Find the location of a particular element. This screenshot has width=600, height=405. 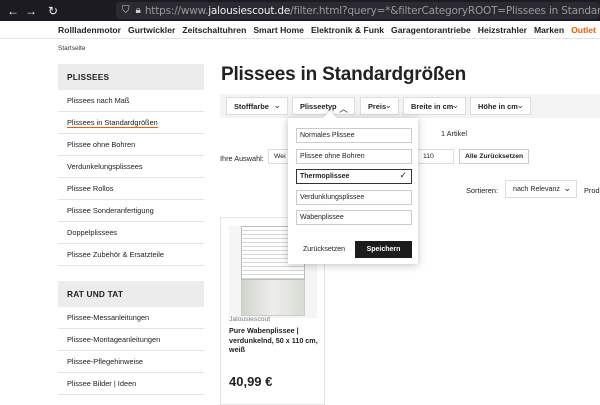

sort-label: Sortieren: is located at coordinates (482, 190).